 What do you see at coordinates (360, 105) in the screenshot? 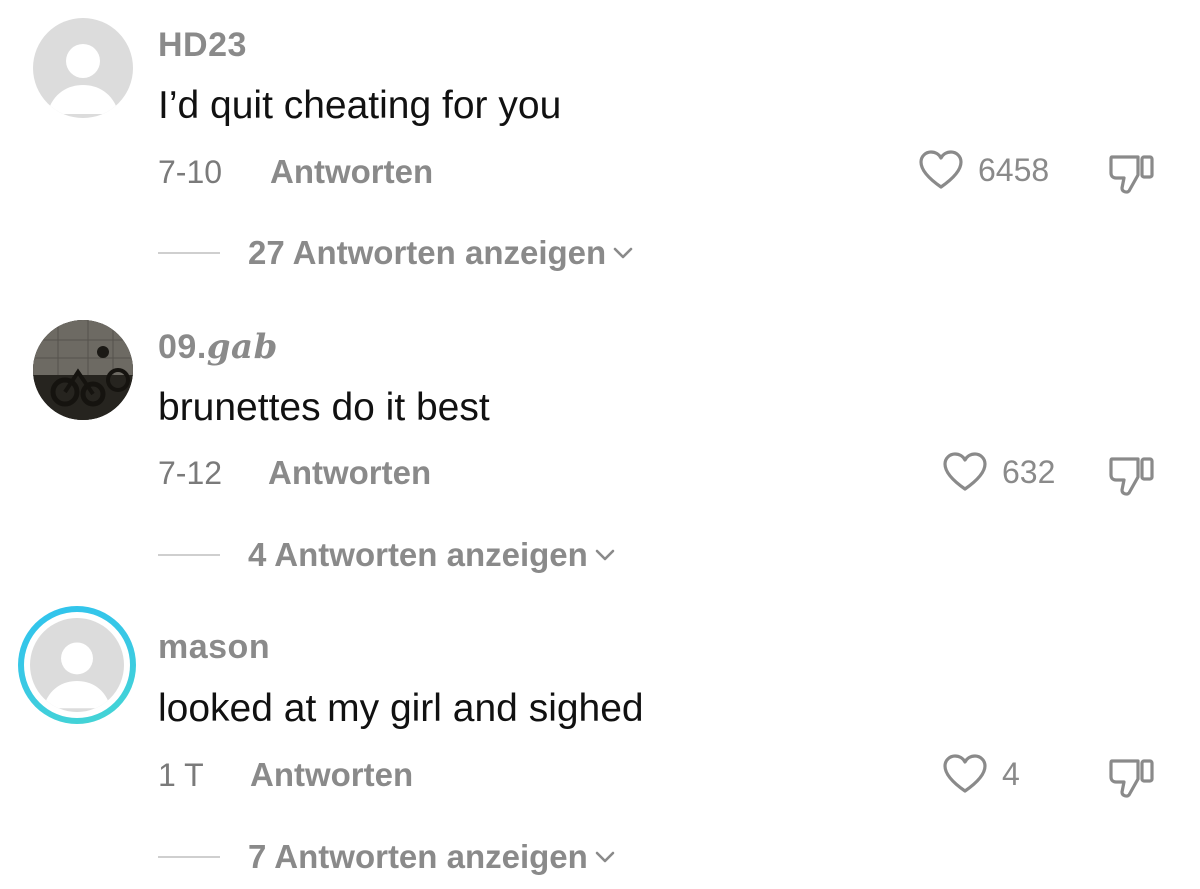
I see `comment-text: I’d quit cheating for you` at bounding box center [360, 105].